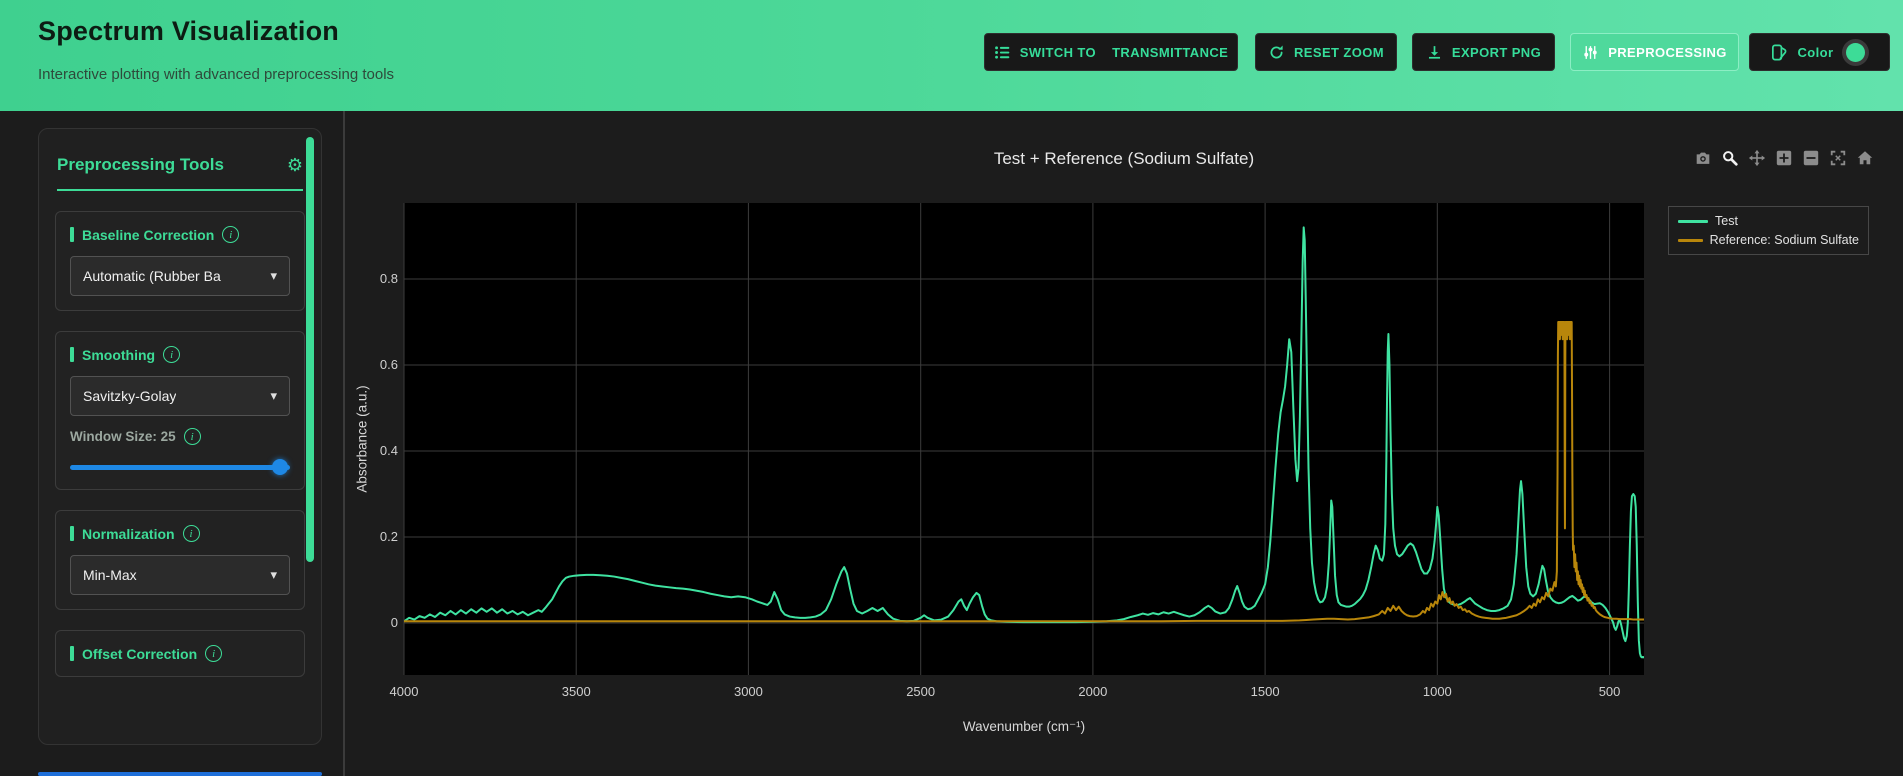 The height and width of the screenshot is (776, 1903). Describe the element at coordinates (280, 467) in the screenshot. I see `slider-thumb` at that location.